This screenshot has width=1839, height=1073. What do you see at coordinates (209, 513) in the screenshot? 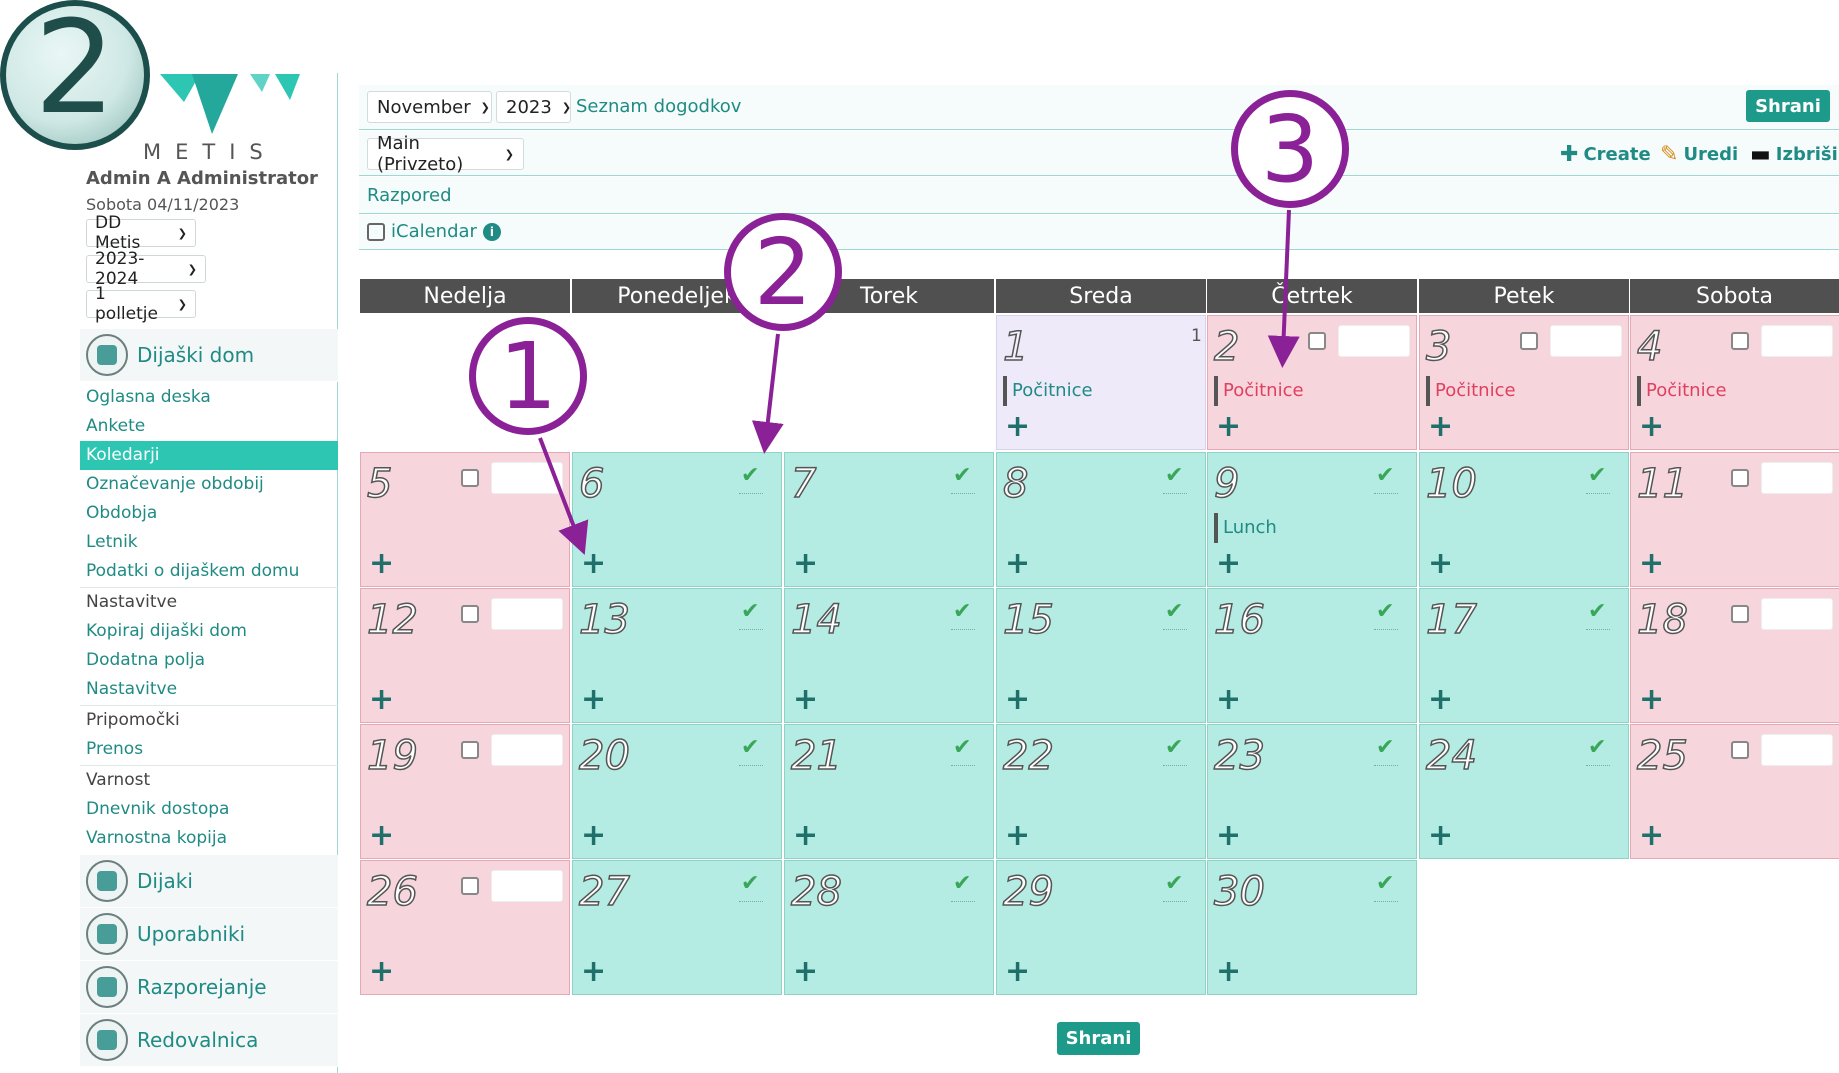
I see `menu-obdobja: Obdobja` at bounding box center [209, 513].